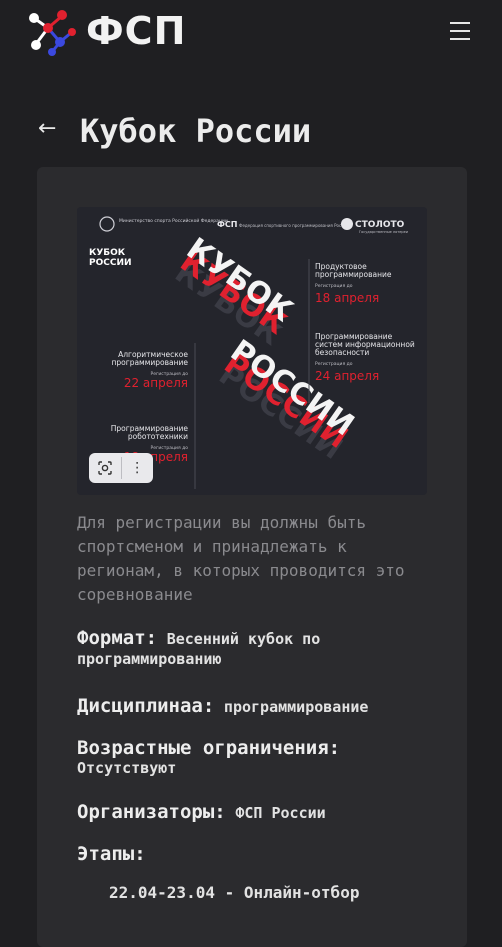 This screenshot has height=947, width=502. Describe the element at coordinates (151, 812) in the screenshot. I see `organizers-label: Организаторы:` at that location.